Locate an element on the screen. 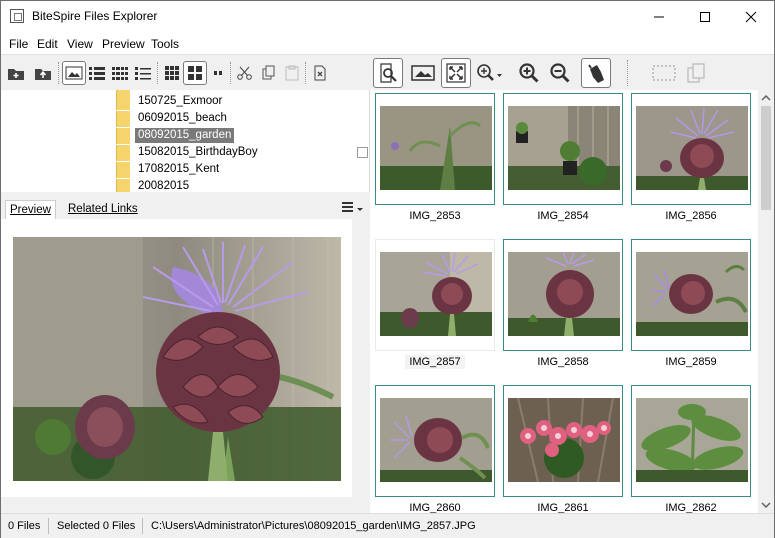  view-thumbnails-button is located at coordinates (74, 73).